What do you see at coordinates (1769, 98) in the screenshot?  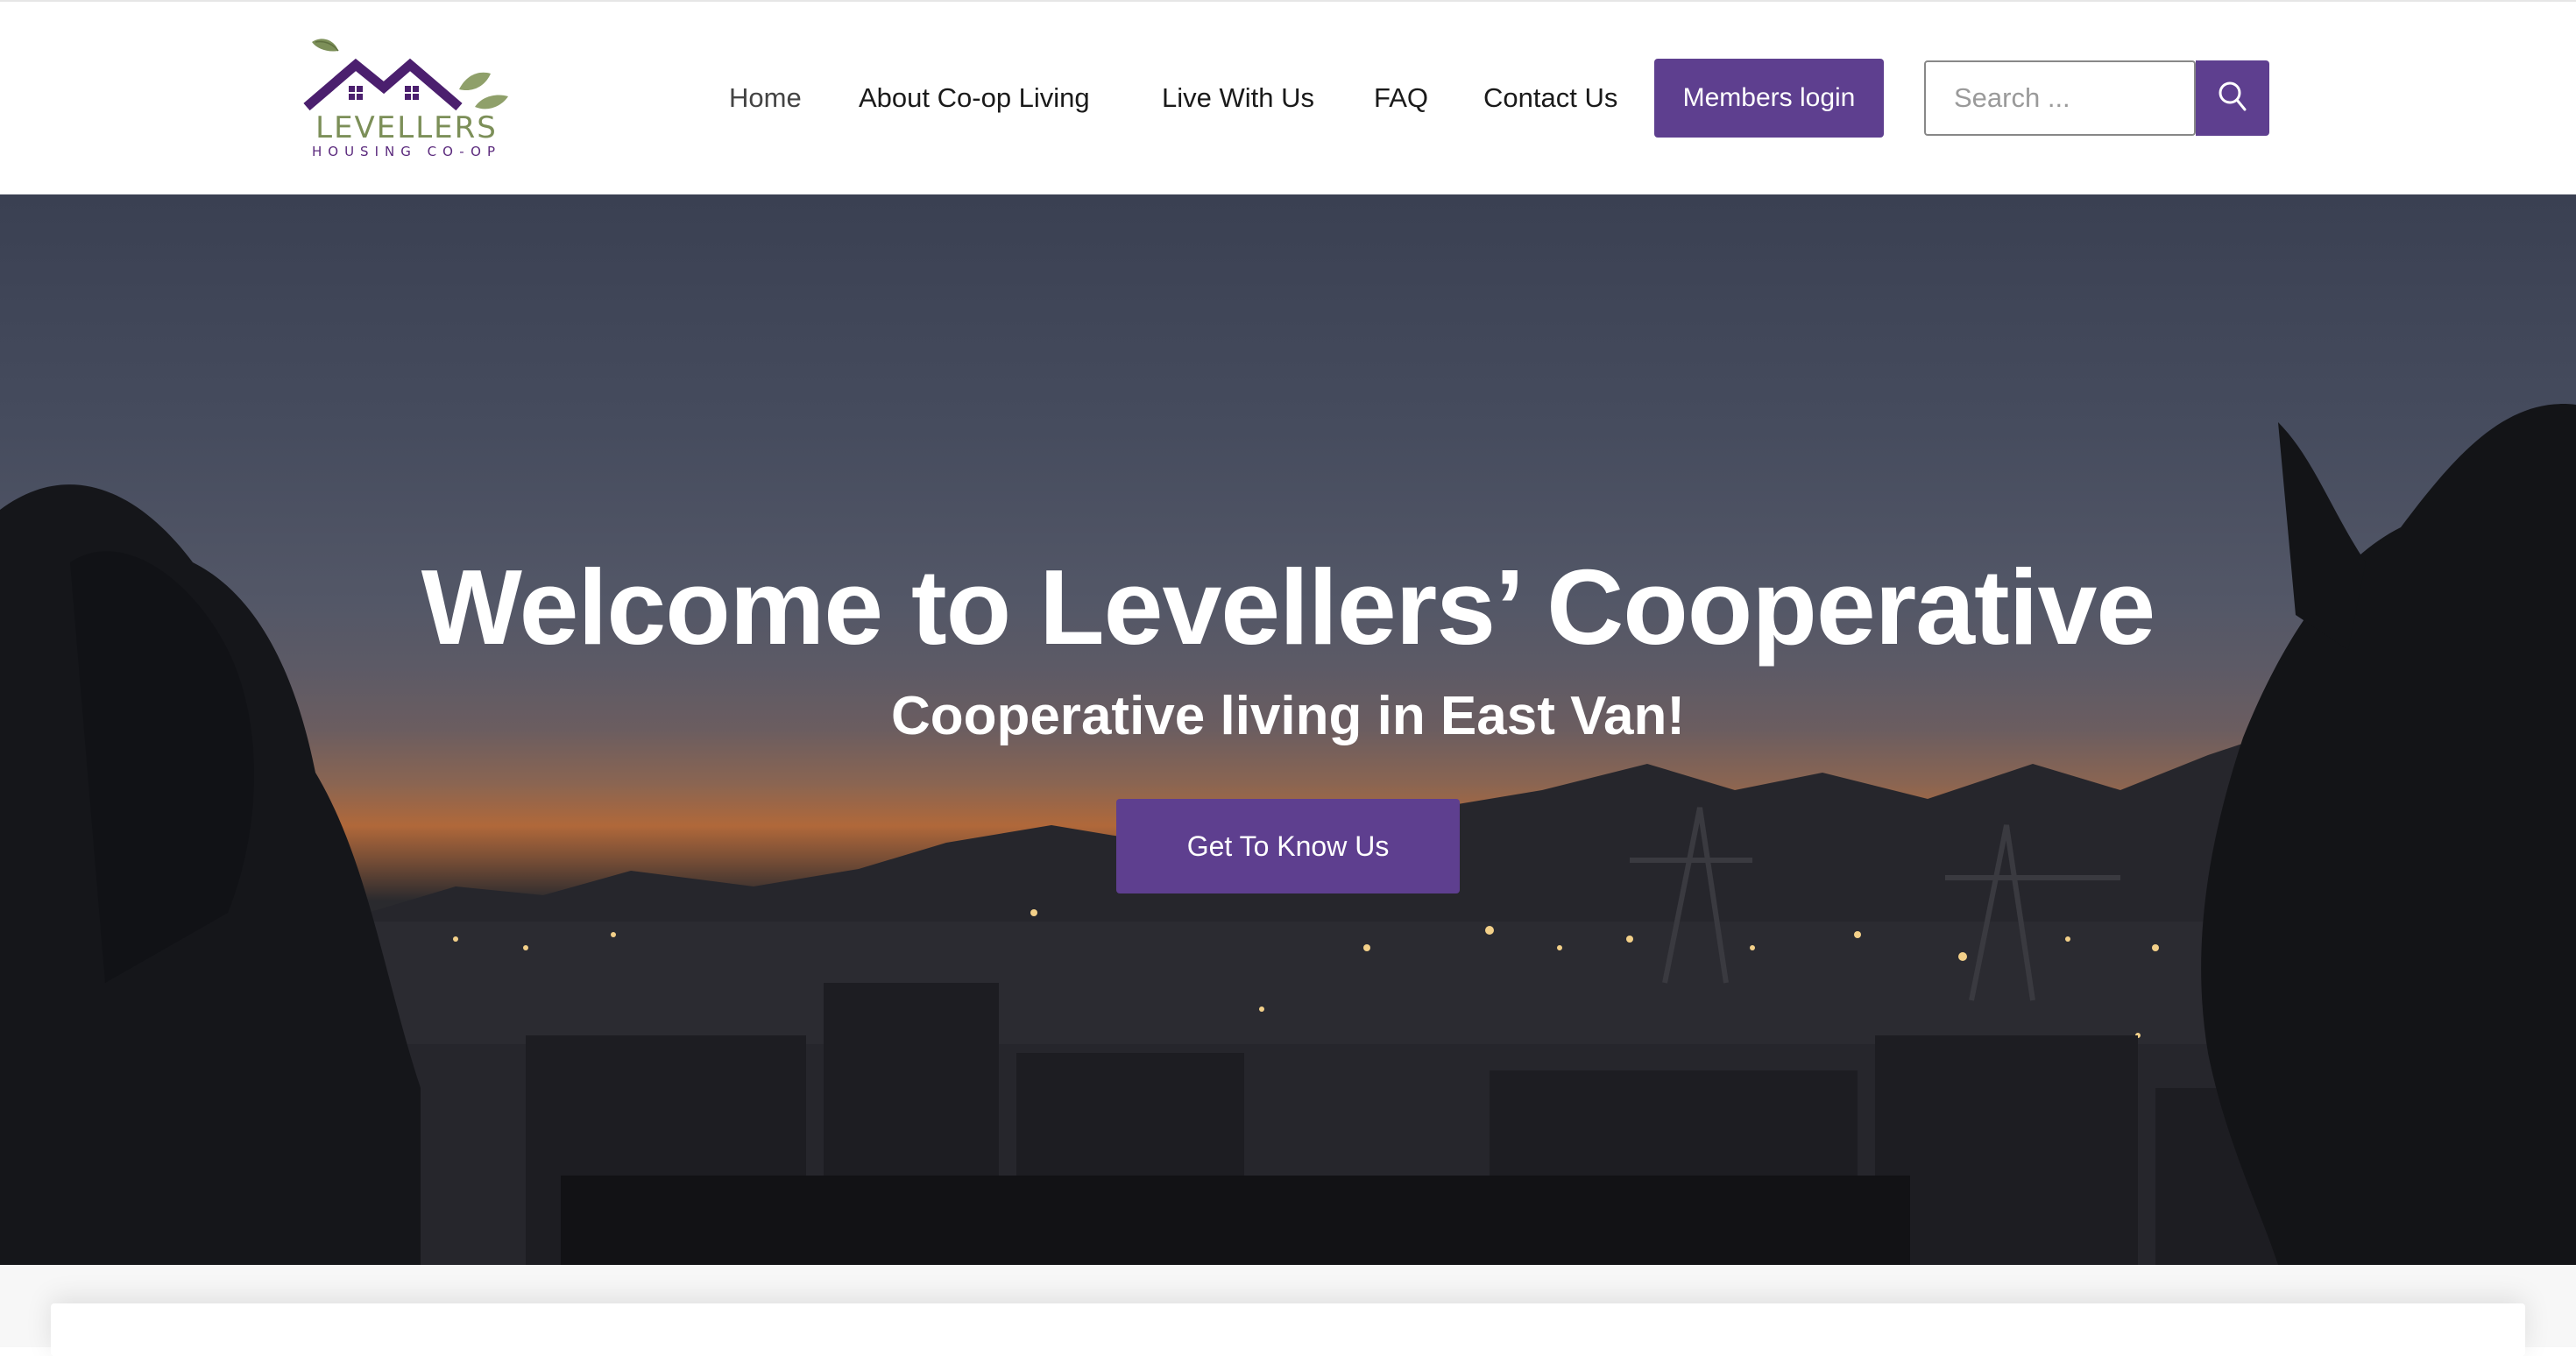 I see `members-login-button: Members login` at bounding box center [1769, 98].